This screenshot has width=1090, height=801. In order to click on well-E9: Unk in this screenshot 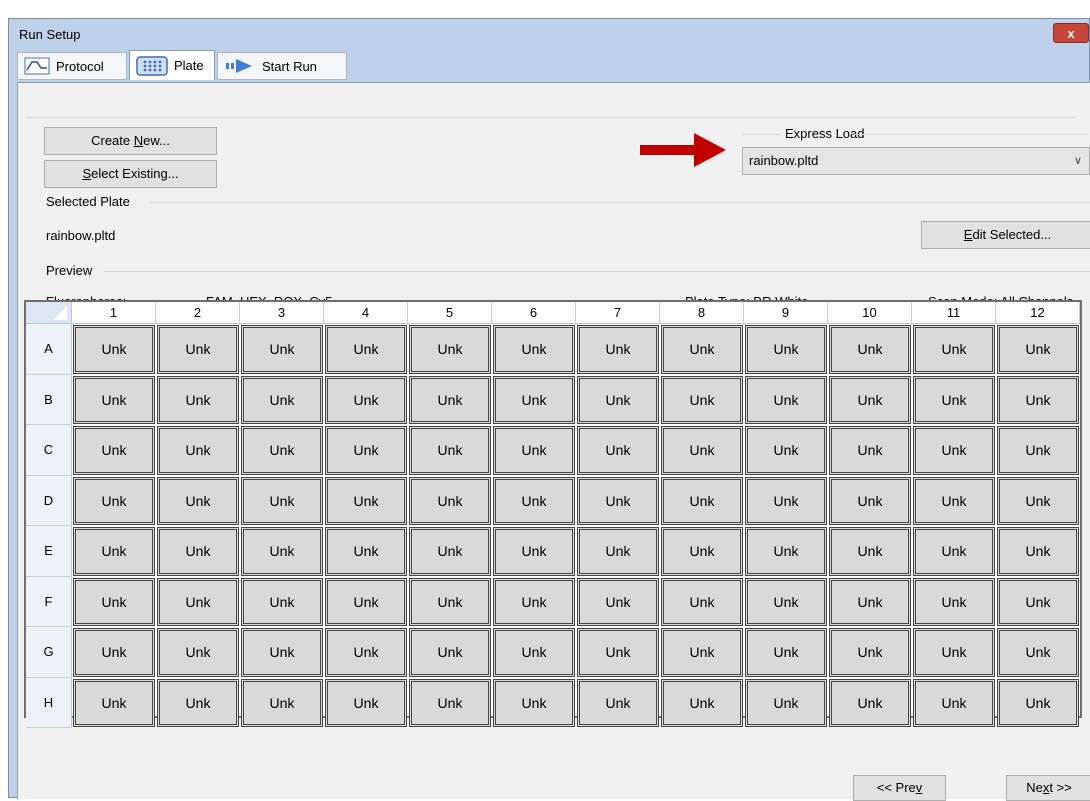, I will do `click(786, 551)`.